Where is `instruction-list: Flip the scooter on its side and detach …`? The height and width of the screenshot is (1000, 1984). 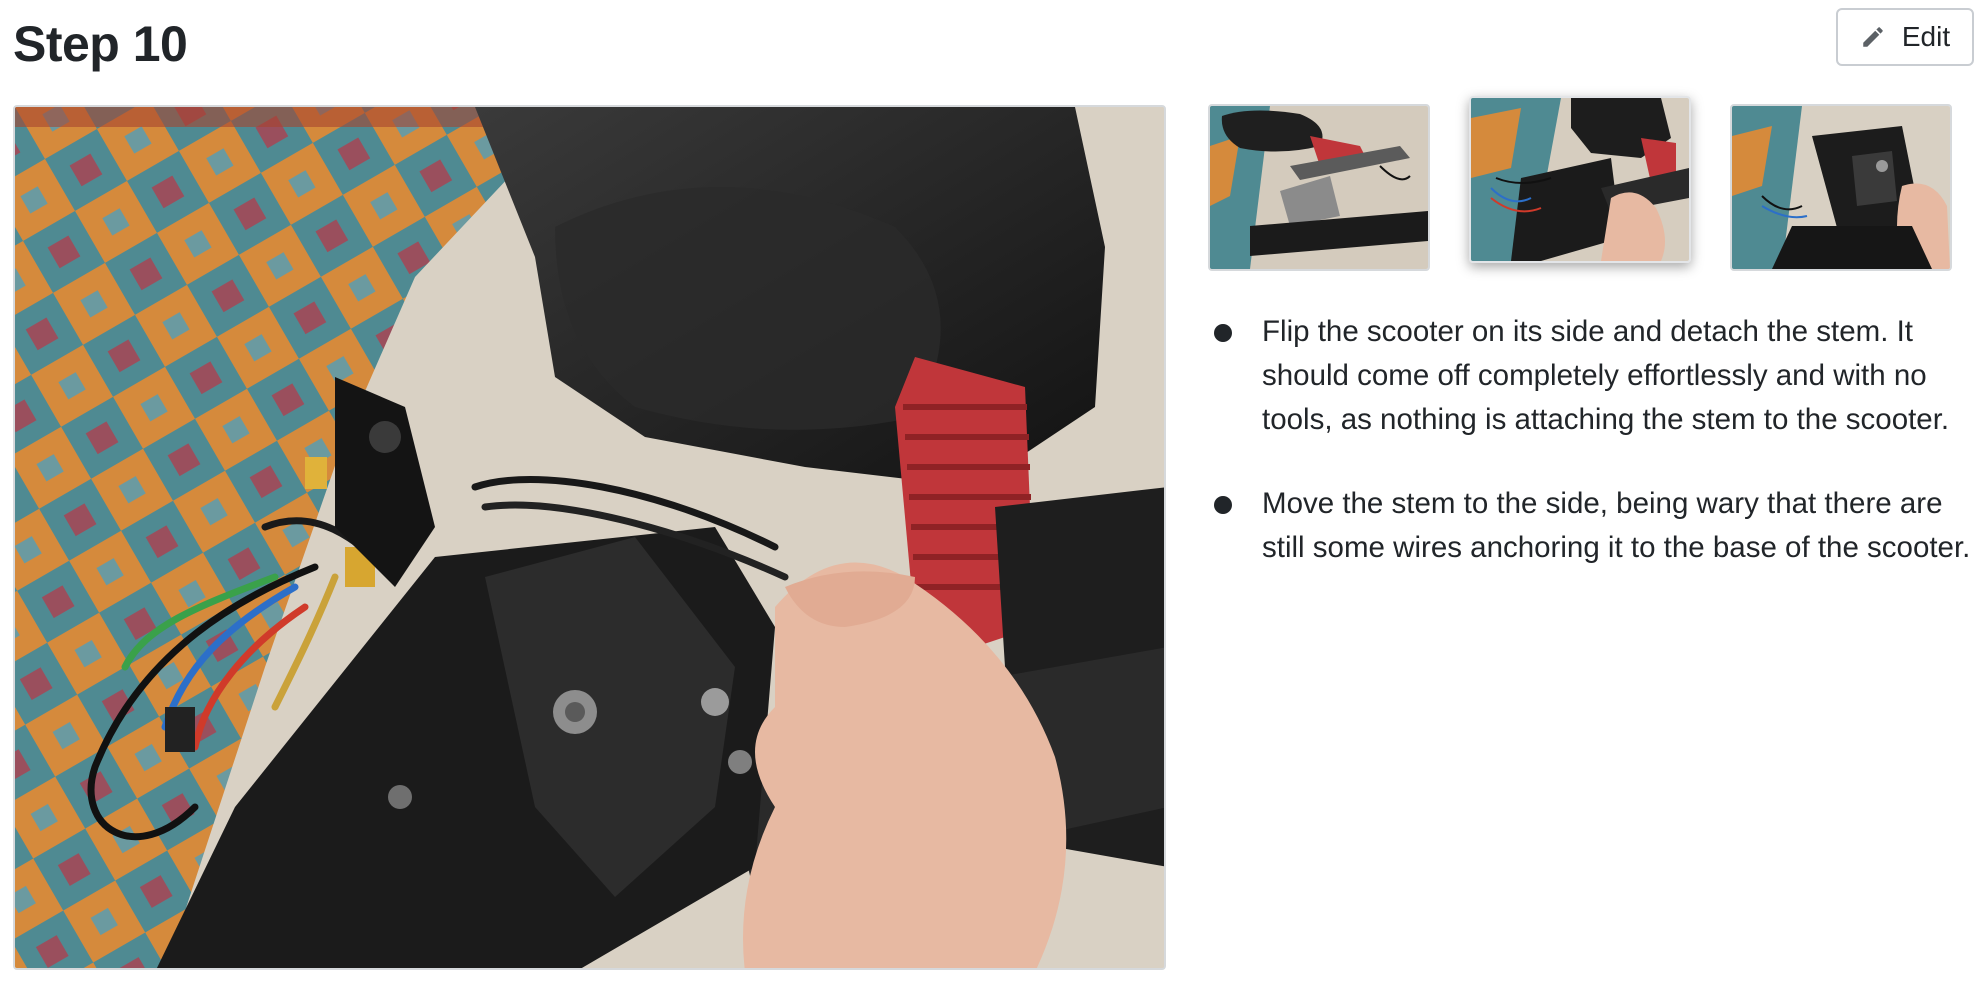
instruction-list: Flip the scooter on its side and detach … is located at coordinates (1597, 460).